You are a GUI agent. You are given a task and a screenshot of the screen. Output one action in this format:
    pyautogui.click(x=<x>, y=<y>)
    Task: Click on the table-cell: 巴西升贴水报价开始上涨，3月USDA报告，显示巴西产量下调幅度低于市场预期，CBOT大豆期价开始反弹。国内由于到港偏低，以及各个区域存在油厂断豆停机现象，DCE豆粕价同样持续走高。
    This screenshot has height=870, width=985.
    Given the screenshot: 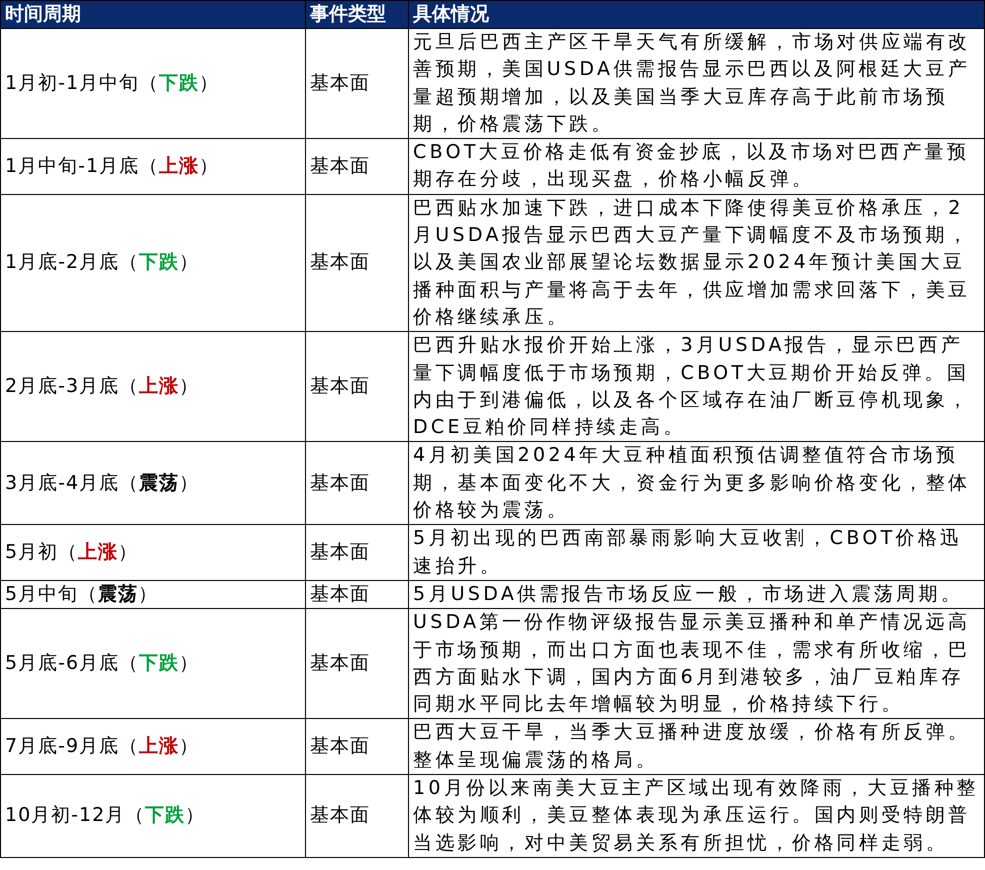 What is the action you would take?
    pyautogui.click(x=696, y=387)
    